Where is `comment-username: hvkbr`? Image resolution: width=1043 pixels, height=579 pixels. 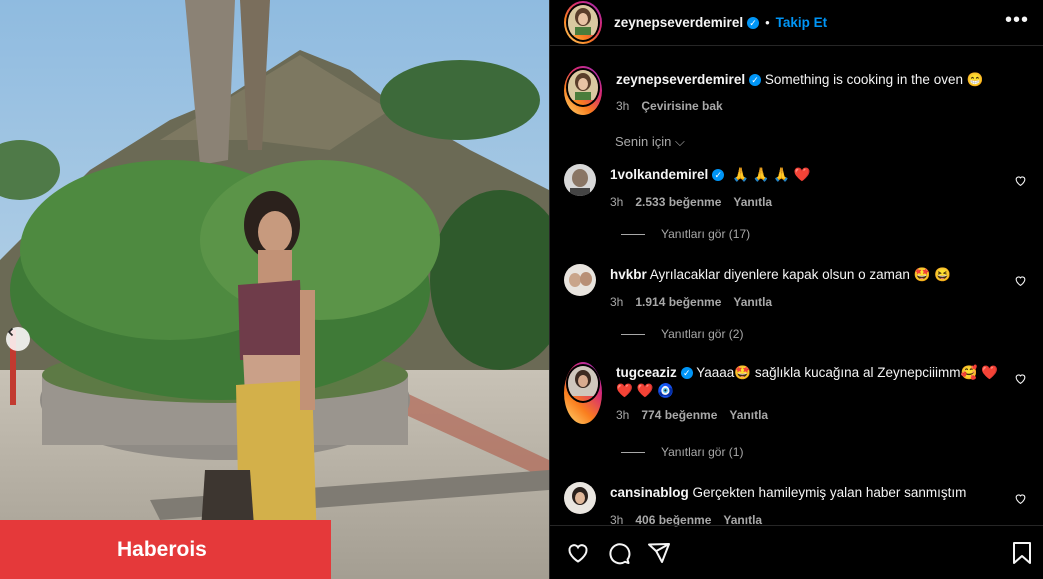
comment-username: hvkbr is located at coordinates (628, 274).